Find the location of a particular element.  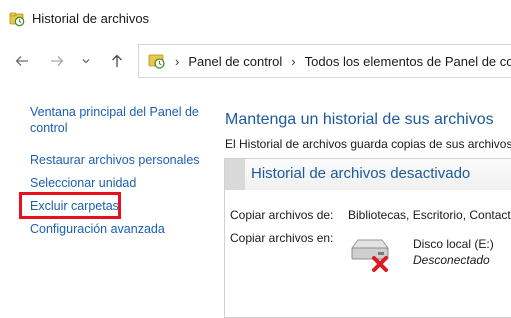

status-panel-title: Historial de archivos desactivado is located at coordinates (361, 173).